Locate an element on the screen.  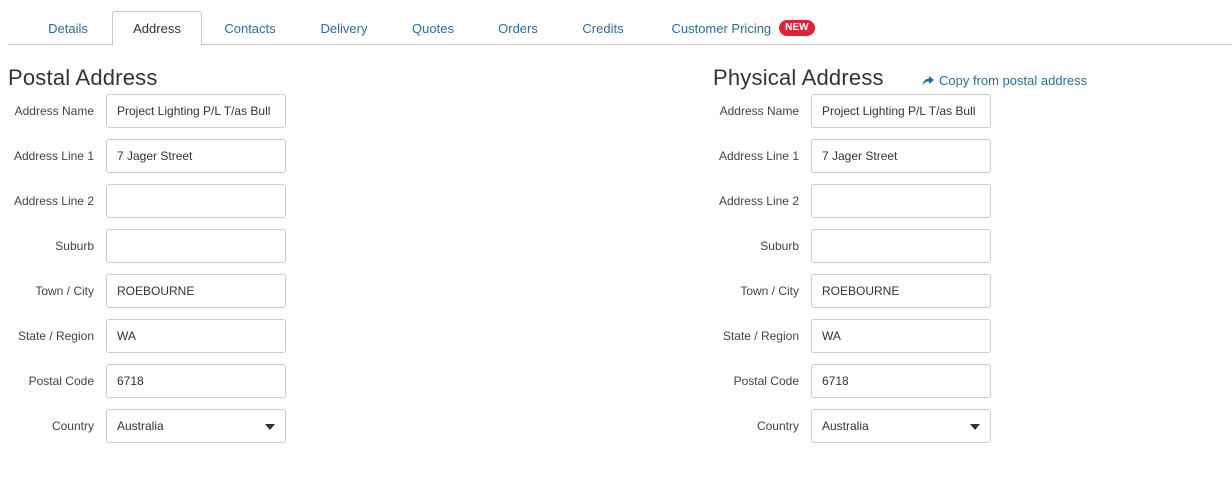
physical-postal-code-row: Postal Code 6718 is located at coordinates (848, 381).